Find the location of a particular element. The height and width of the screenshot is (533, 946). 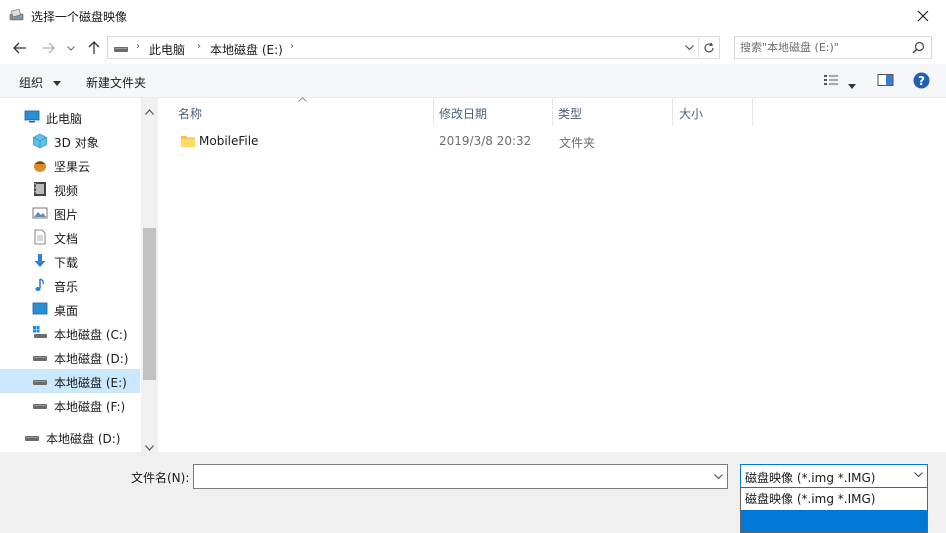

picture-icon is located at coordinates (40, 213).